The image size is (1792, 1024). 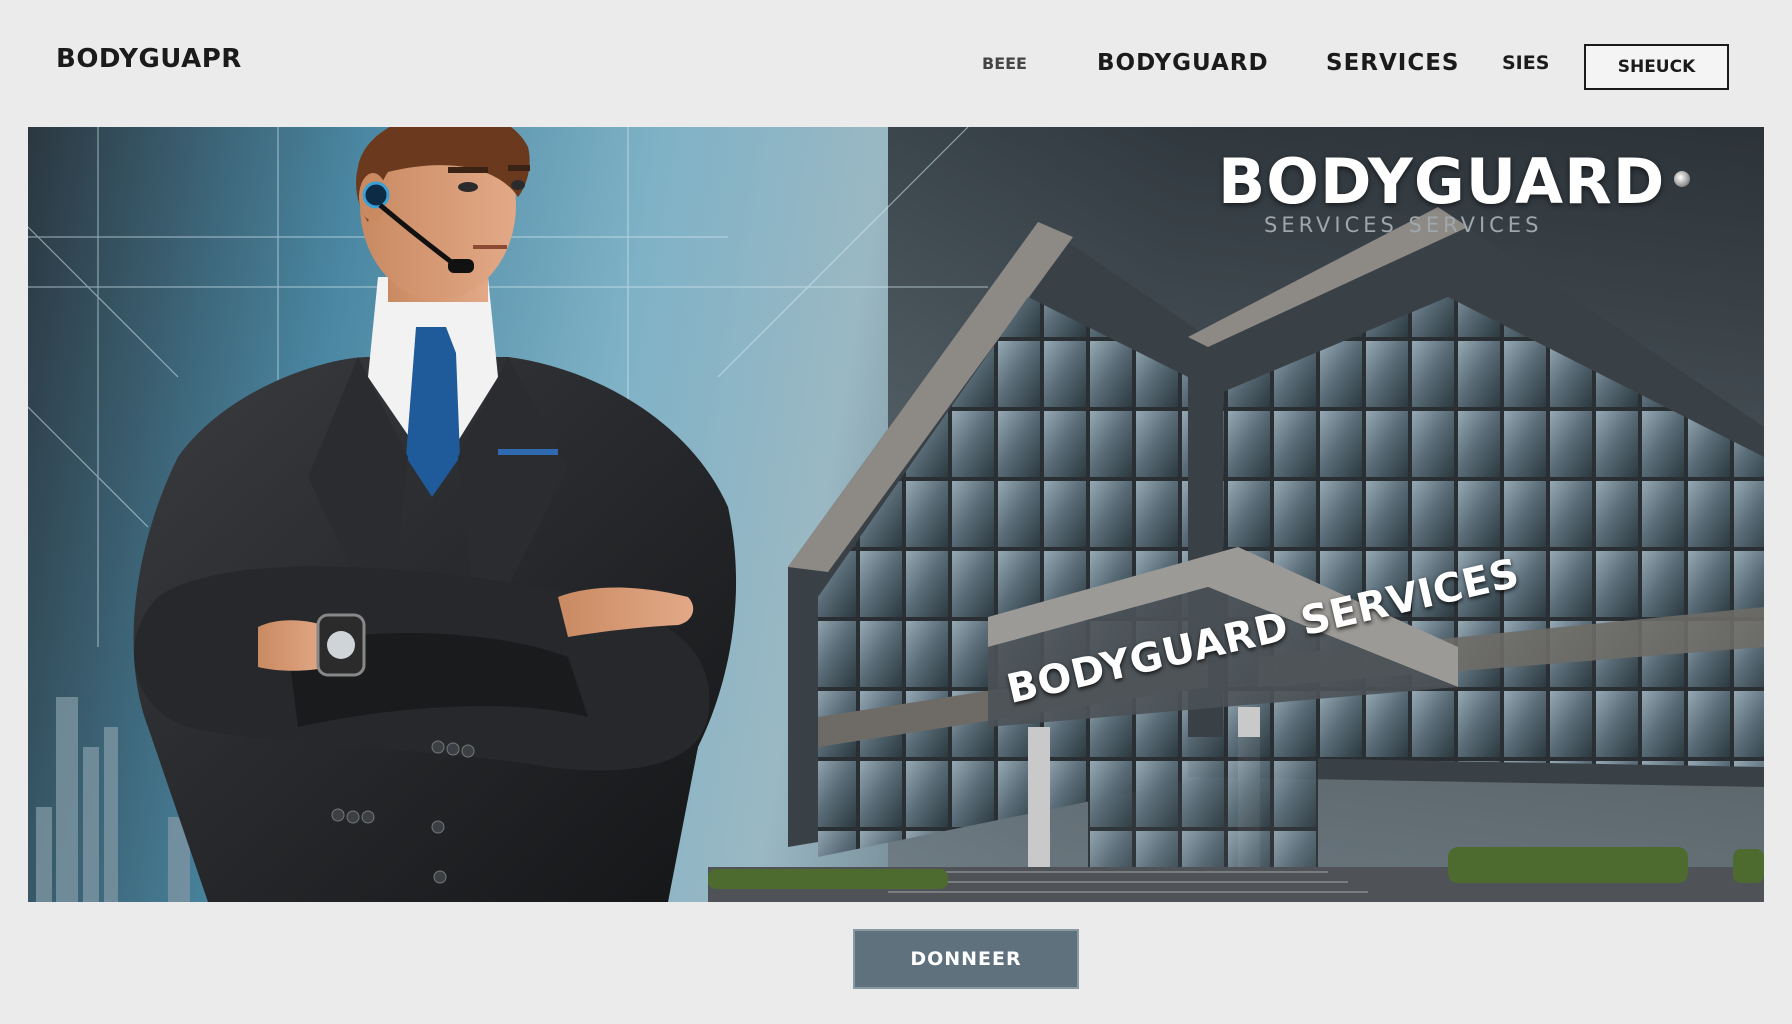 What do you see at coordinates (1004, 63) in the screenshot?
I see `nav-item-1: BEEE` at bounding box center [1004, 63].